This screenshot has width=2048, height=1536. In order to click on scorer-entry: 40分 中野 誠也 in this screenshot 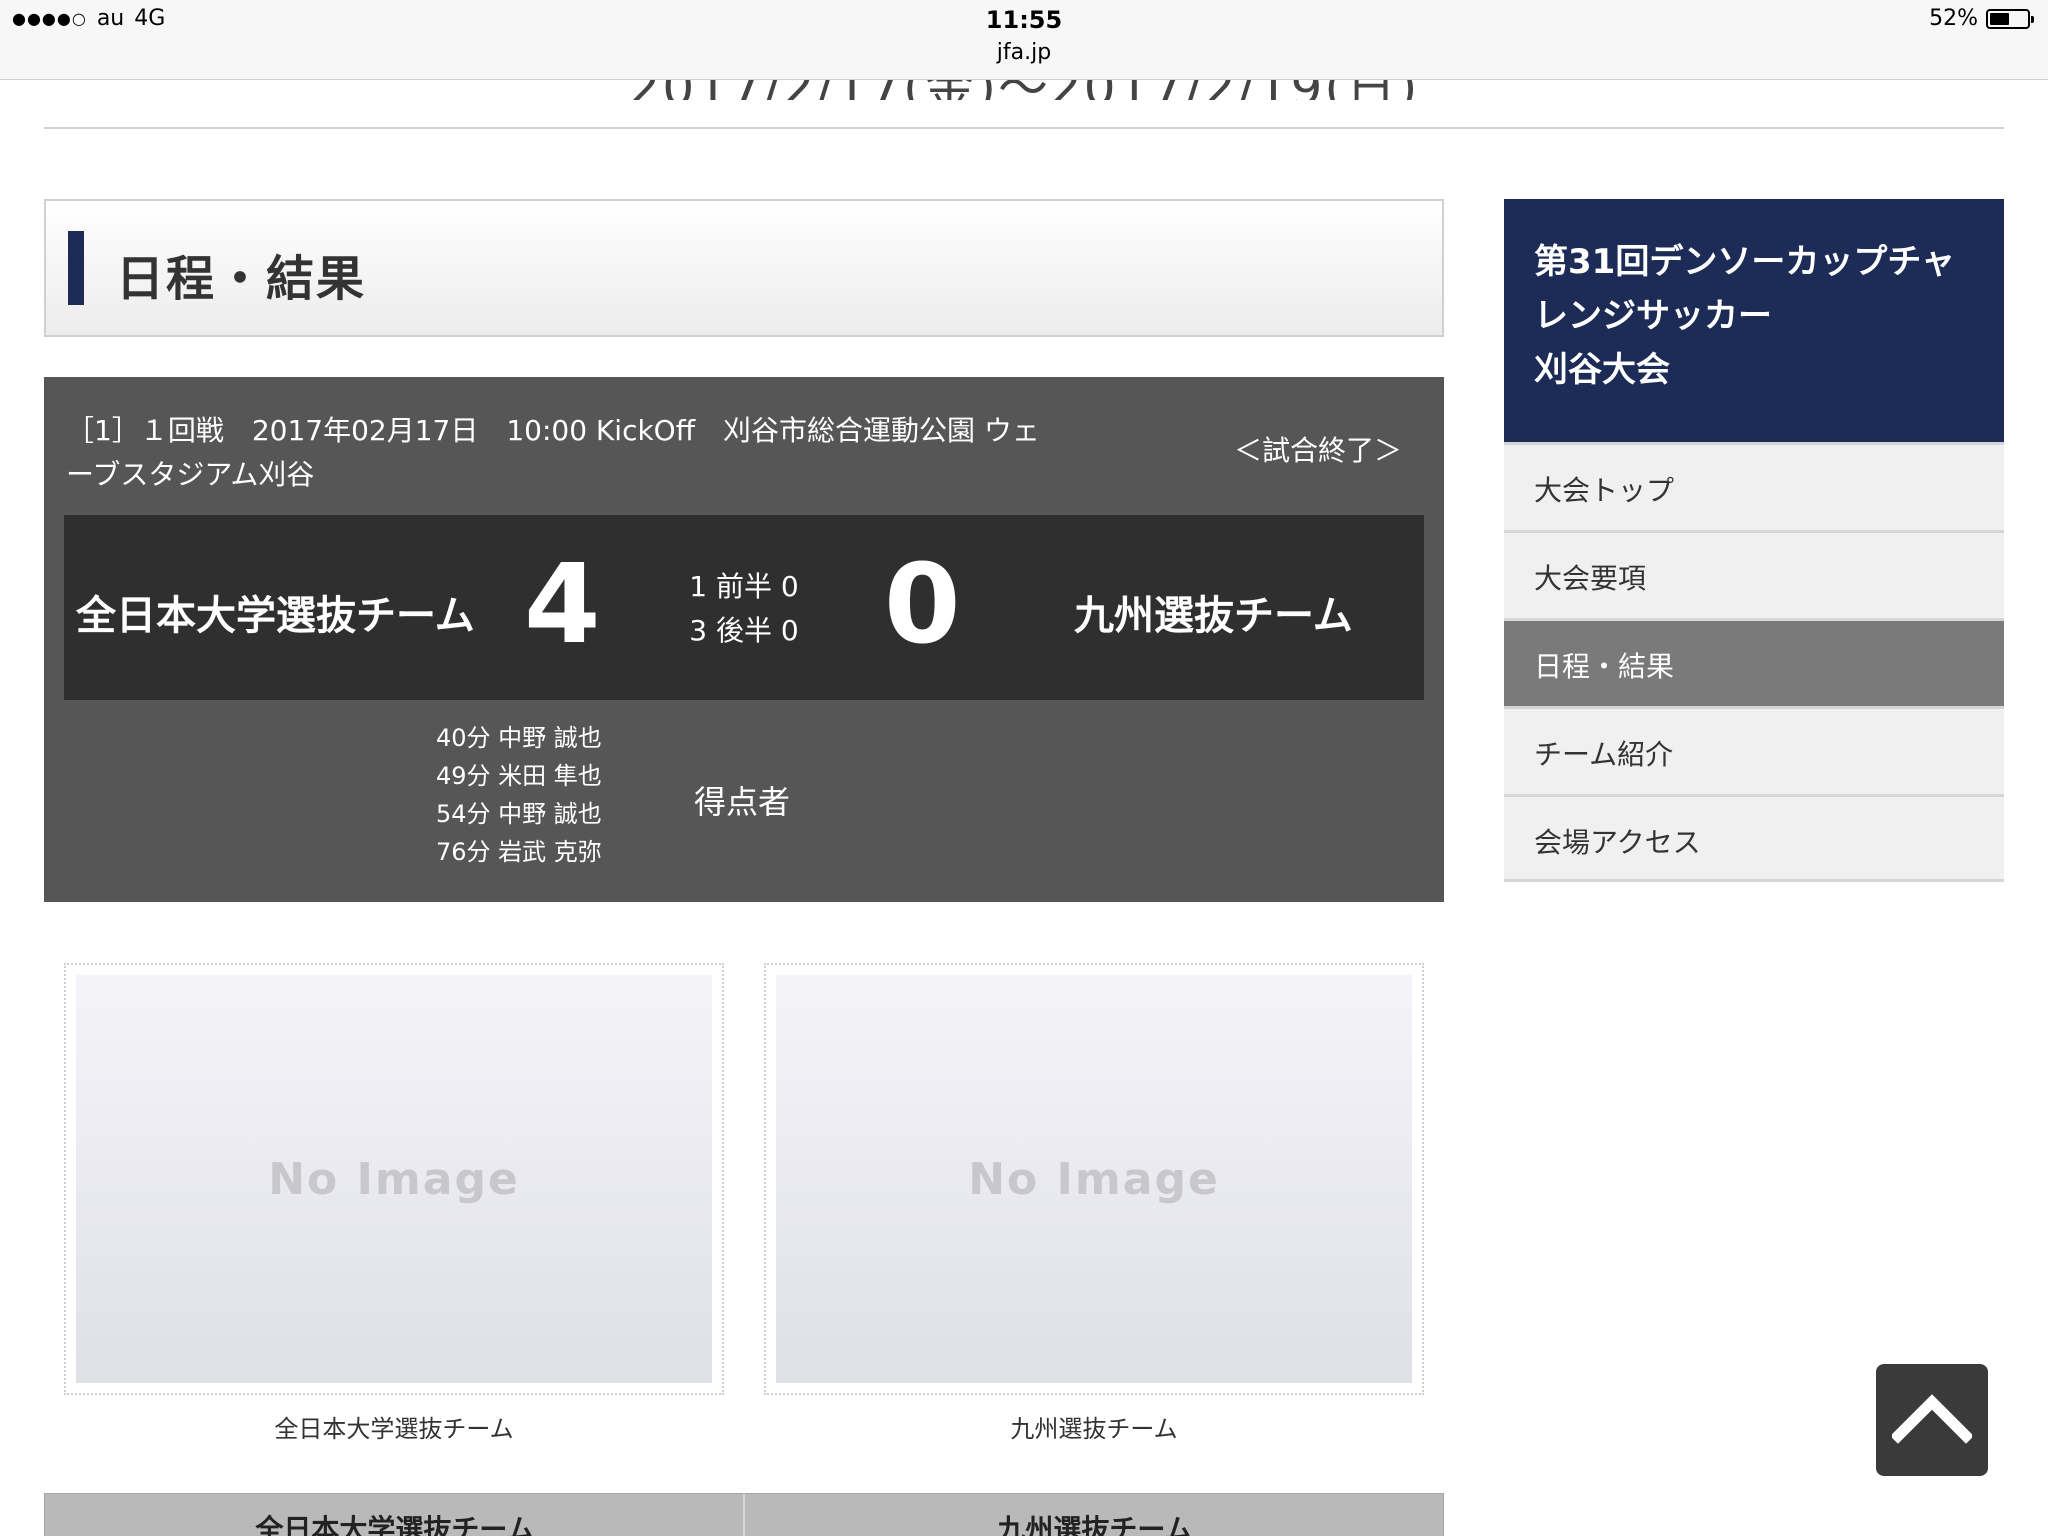, I will do `click(519, 738)`.